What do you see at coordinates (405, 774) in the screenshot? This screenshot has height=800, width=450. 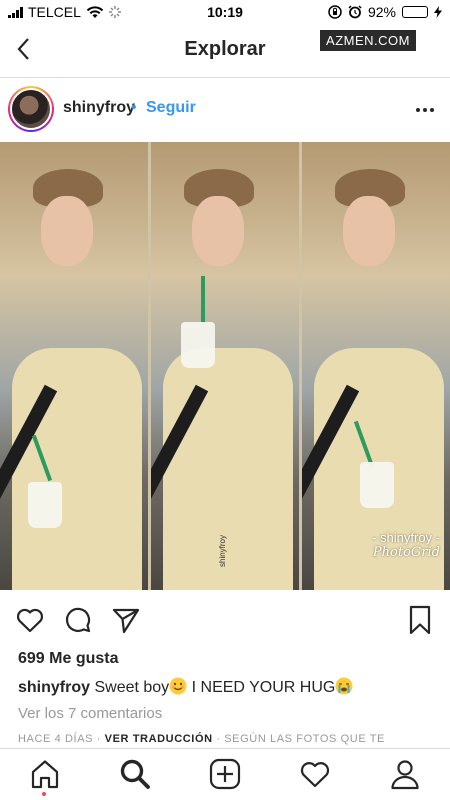 I see `profile-icon` at bounding box center [405, 774].